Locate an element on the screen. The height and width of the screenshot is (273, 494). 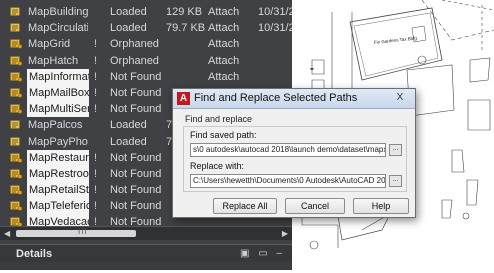
cancel-button: Cancel is located at coordinates (315, 206).